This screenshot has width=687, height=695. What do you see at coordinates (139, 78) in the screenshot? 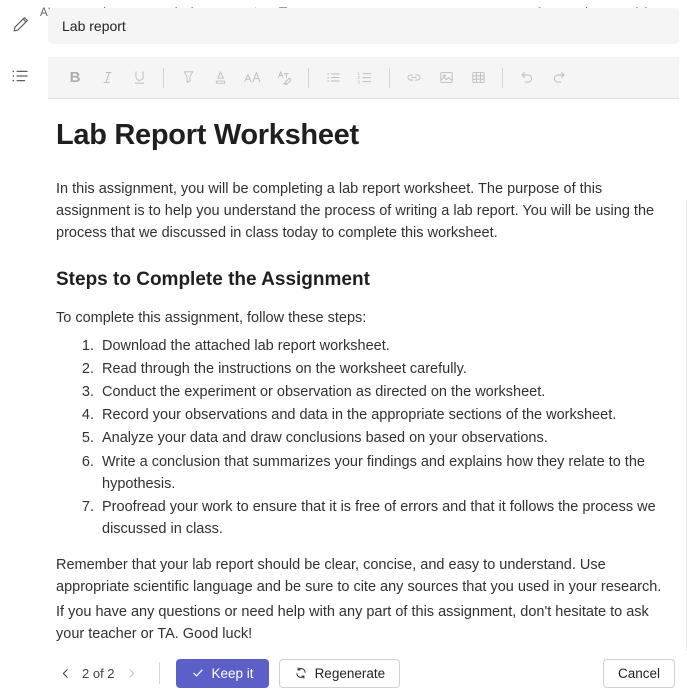
I see `underline-button` at bounding box center [139, 78].